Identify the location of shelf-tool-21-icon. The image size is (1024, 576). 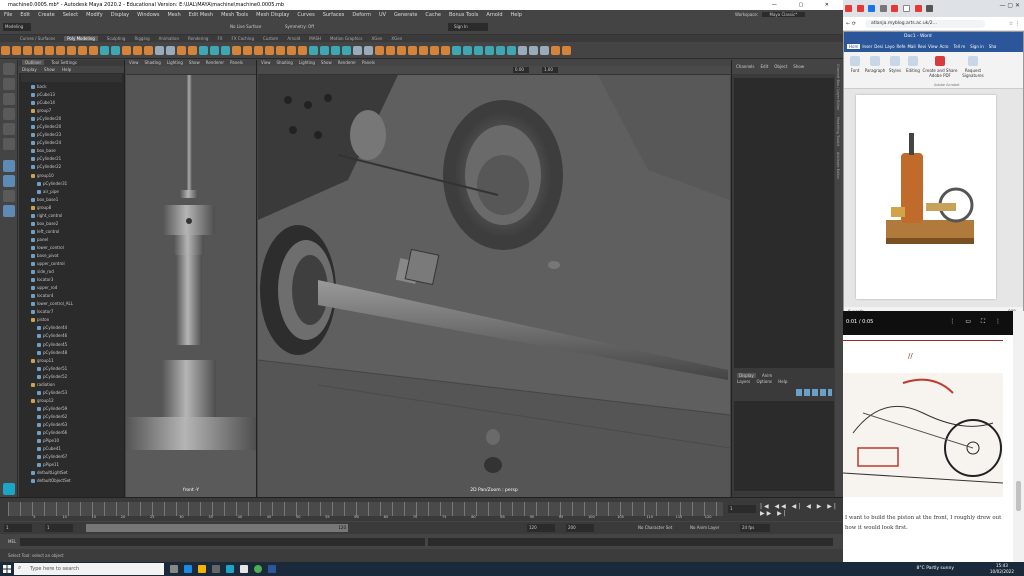
(236, 50).